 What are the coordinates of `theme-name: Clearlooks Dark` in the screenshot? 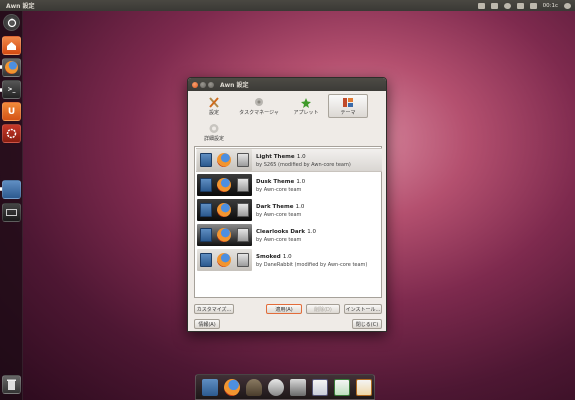 It's located at (281, 231).